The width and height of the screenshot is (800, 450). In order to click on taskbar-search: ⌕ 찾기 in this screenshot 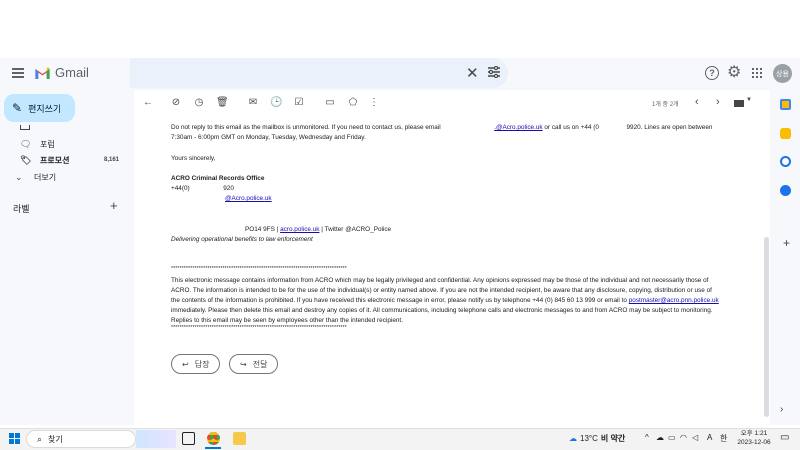, I will do `click(81, 439)`.